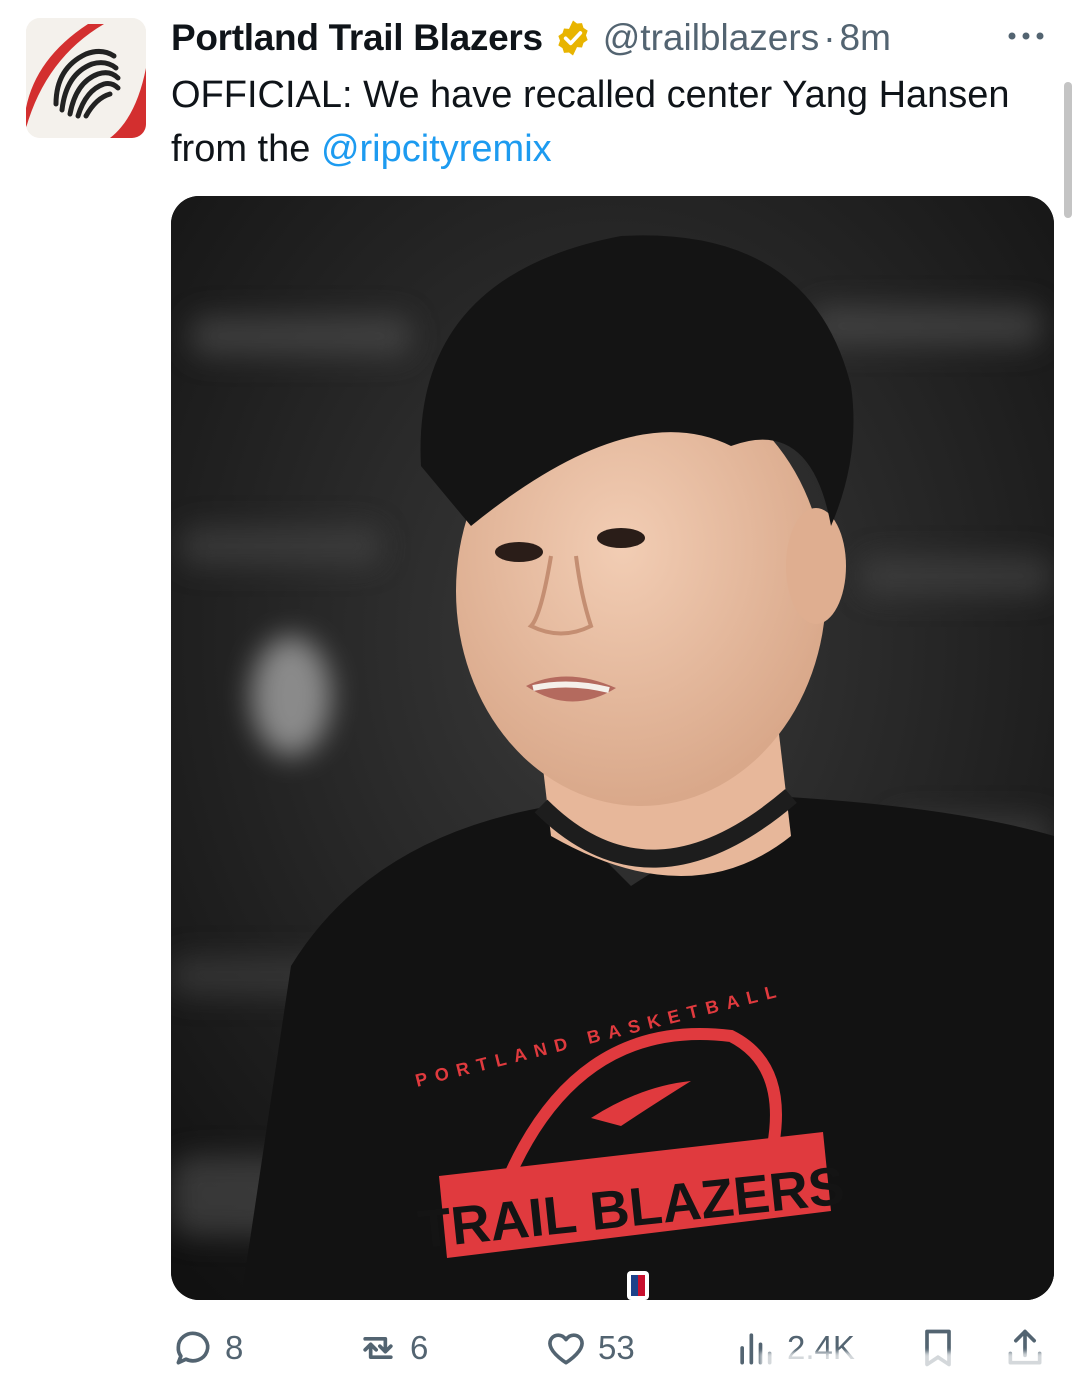  I want to click on repost-icon, so click(378, 1348).